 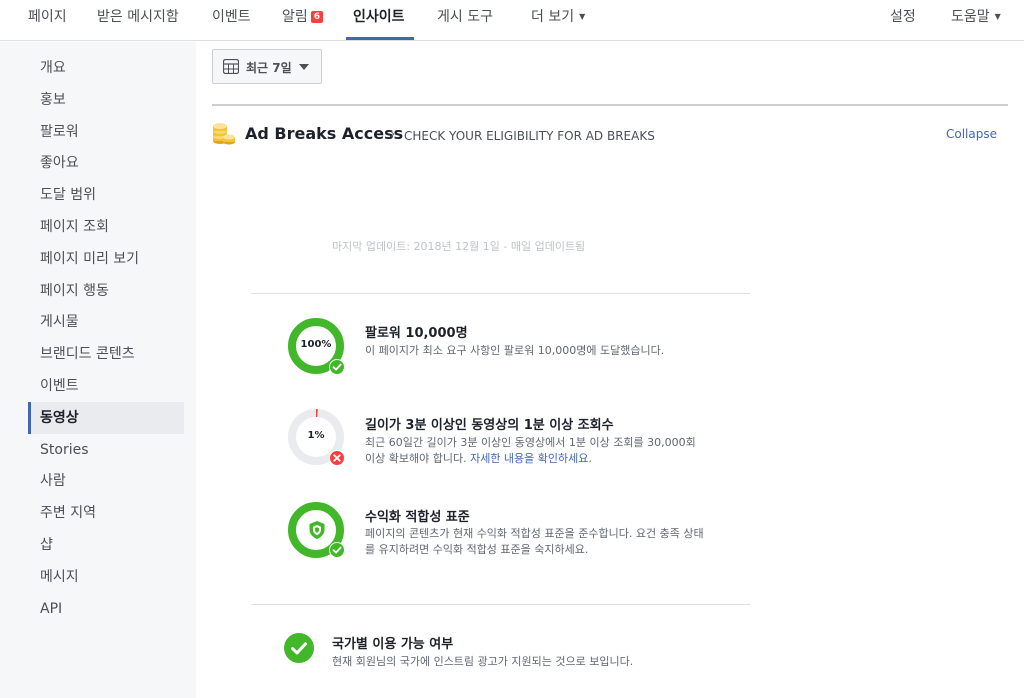 What do you see at coordinates (224, 134) in the screenshot?
I see `coins-icon` at bounding box center [224, 134].